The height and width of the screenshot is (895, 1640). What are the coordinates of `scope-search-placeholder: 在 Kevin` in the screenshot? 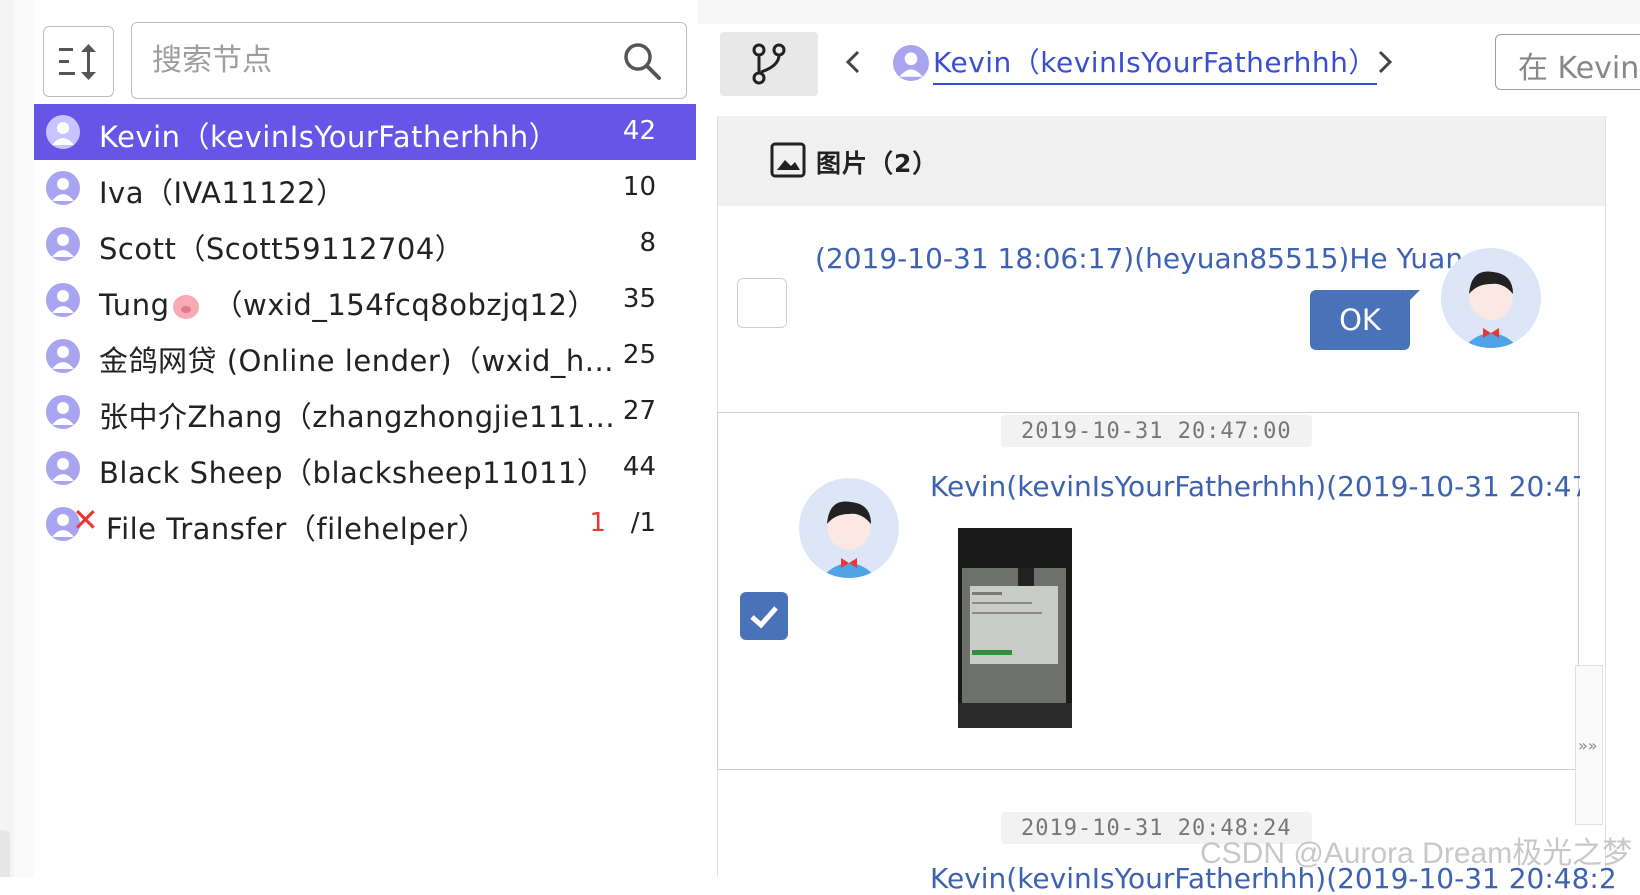 It's located at (1579, 68).